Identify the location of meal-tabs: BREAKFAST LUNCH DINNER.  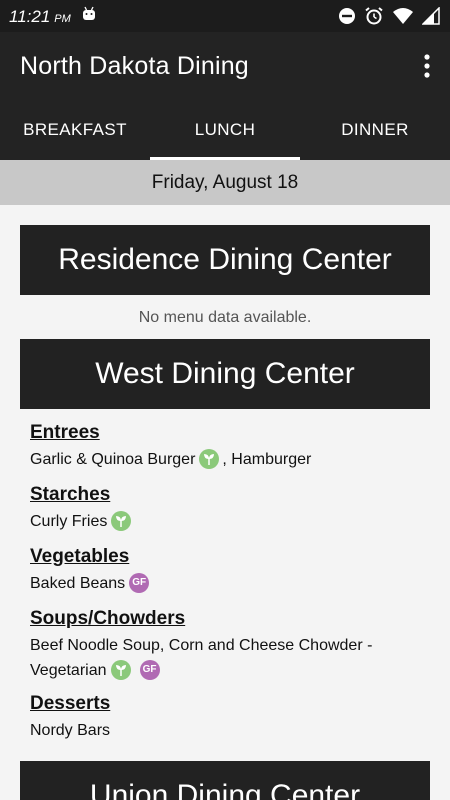
(225, 130).